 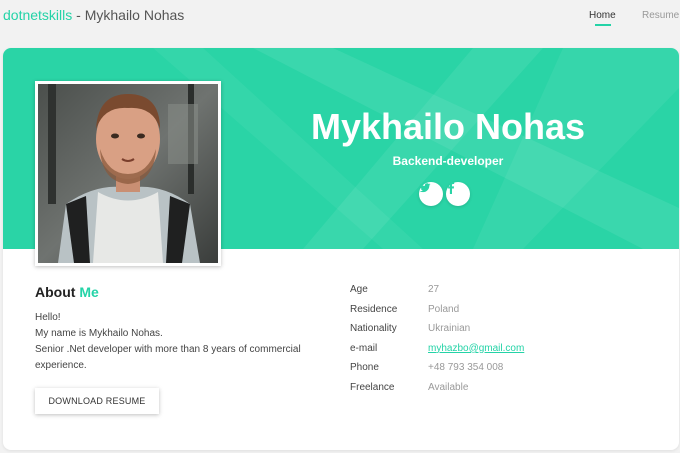 I want to click on about-heading-accent: Me, so click(x=89, y=292).